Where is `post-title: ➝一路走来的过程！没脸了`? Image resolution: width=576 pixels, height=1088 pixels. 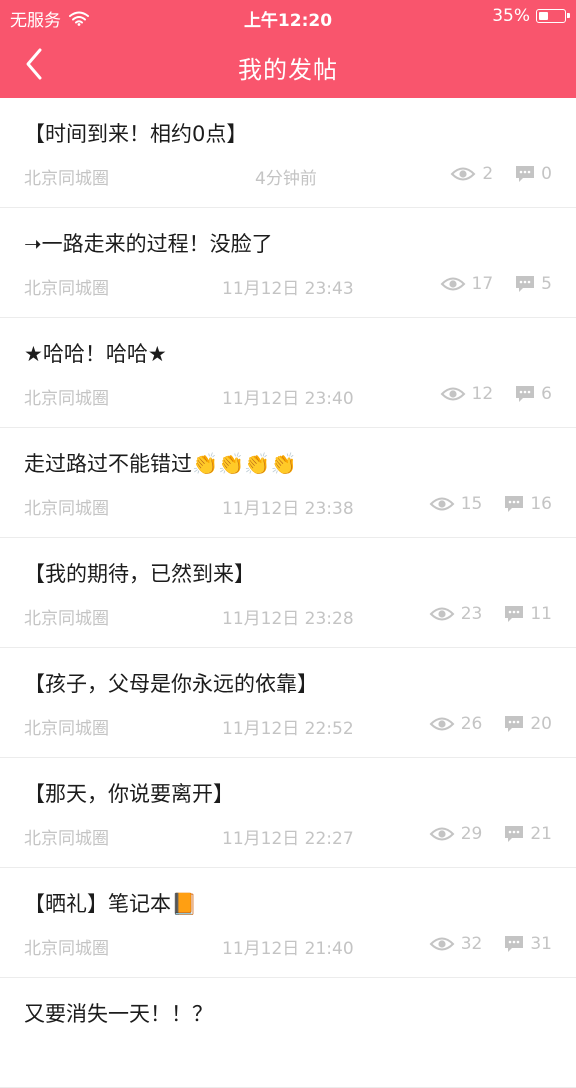 post-title: ➝一路走来的过程！没脸了 is located at coordinates (148, 244).